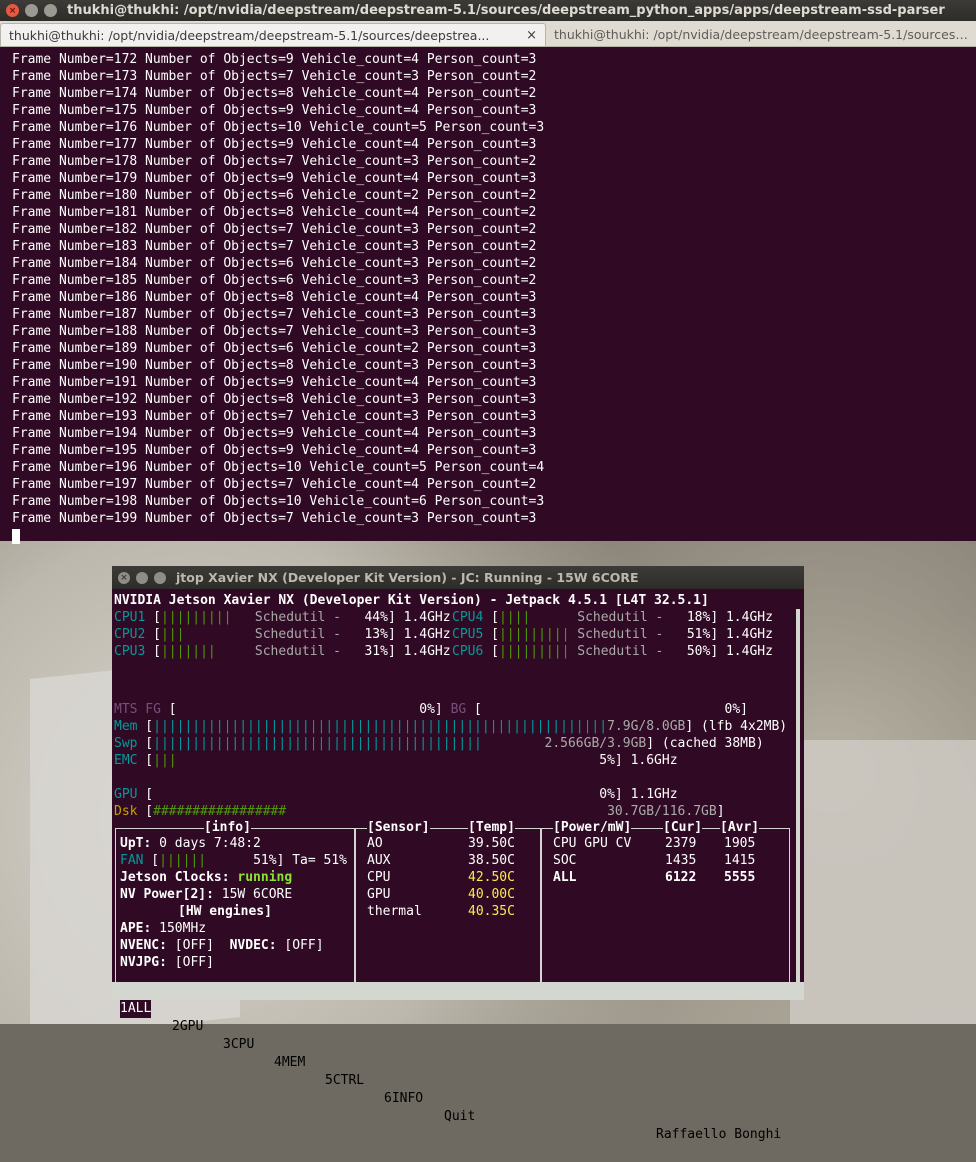 The width and height of the screenshot is (976, 1162). I want to click on sensor-name: GPU, so click(379, 894).